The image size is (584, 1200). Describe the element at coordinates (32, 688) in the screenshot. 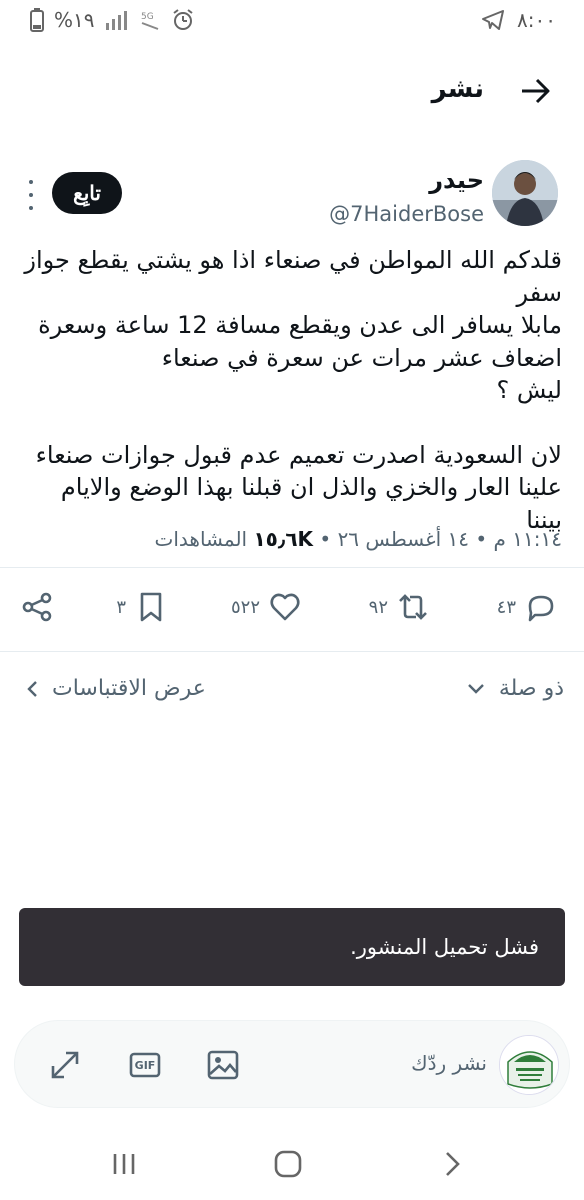

I see `chevron-left-icon` at that location.